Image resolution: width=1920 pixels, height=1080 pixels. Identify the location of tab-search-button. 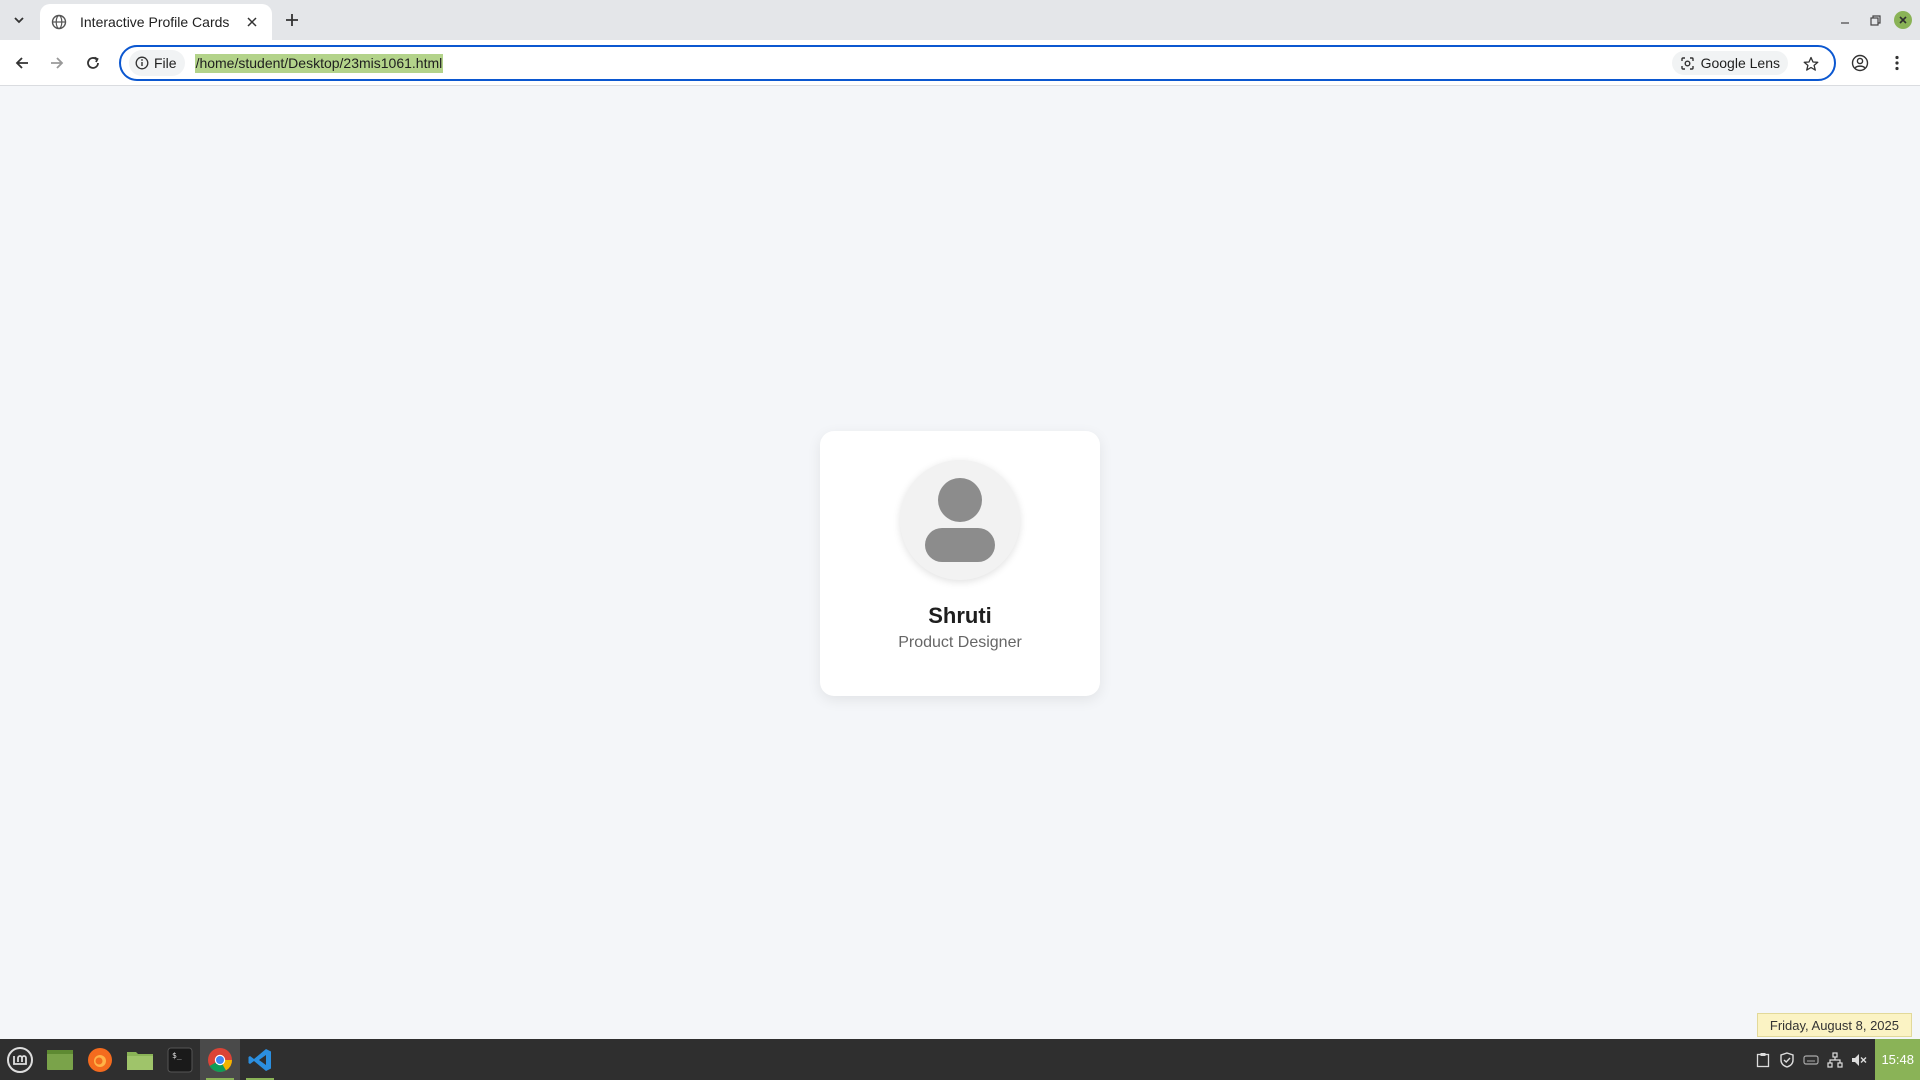
(19, 20).